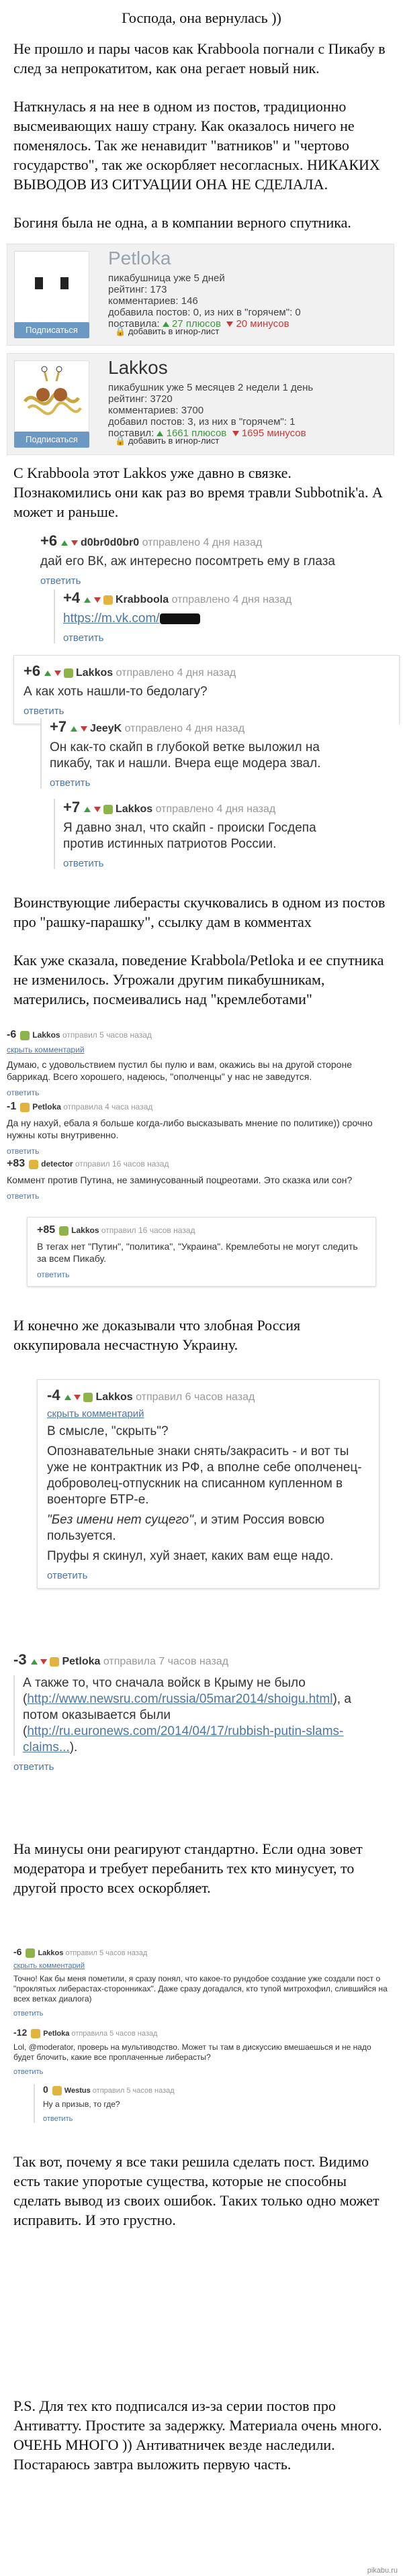 This screenshot has height=2576, width=403. Describe the element at coordinates (111, 618) in the screenshot. I see `vk-link: https://m.vk.com/` at that location.